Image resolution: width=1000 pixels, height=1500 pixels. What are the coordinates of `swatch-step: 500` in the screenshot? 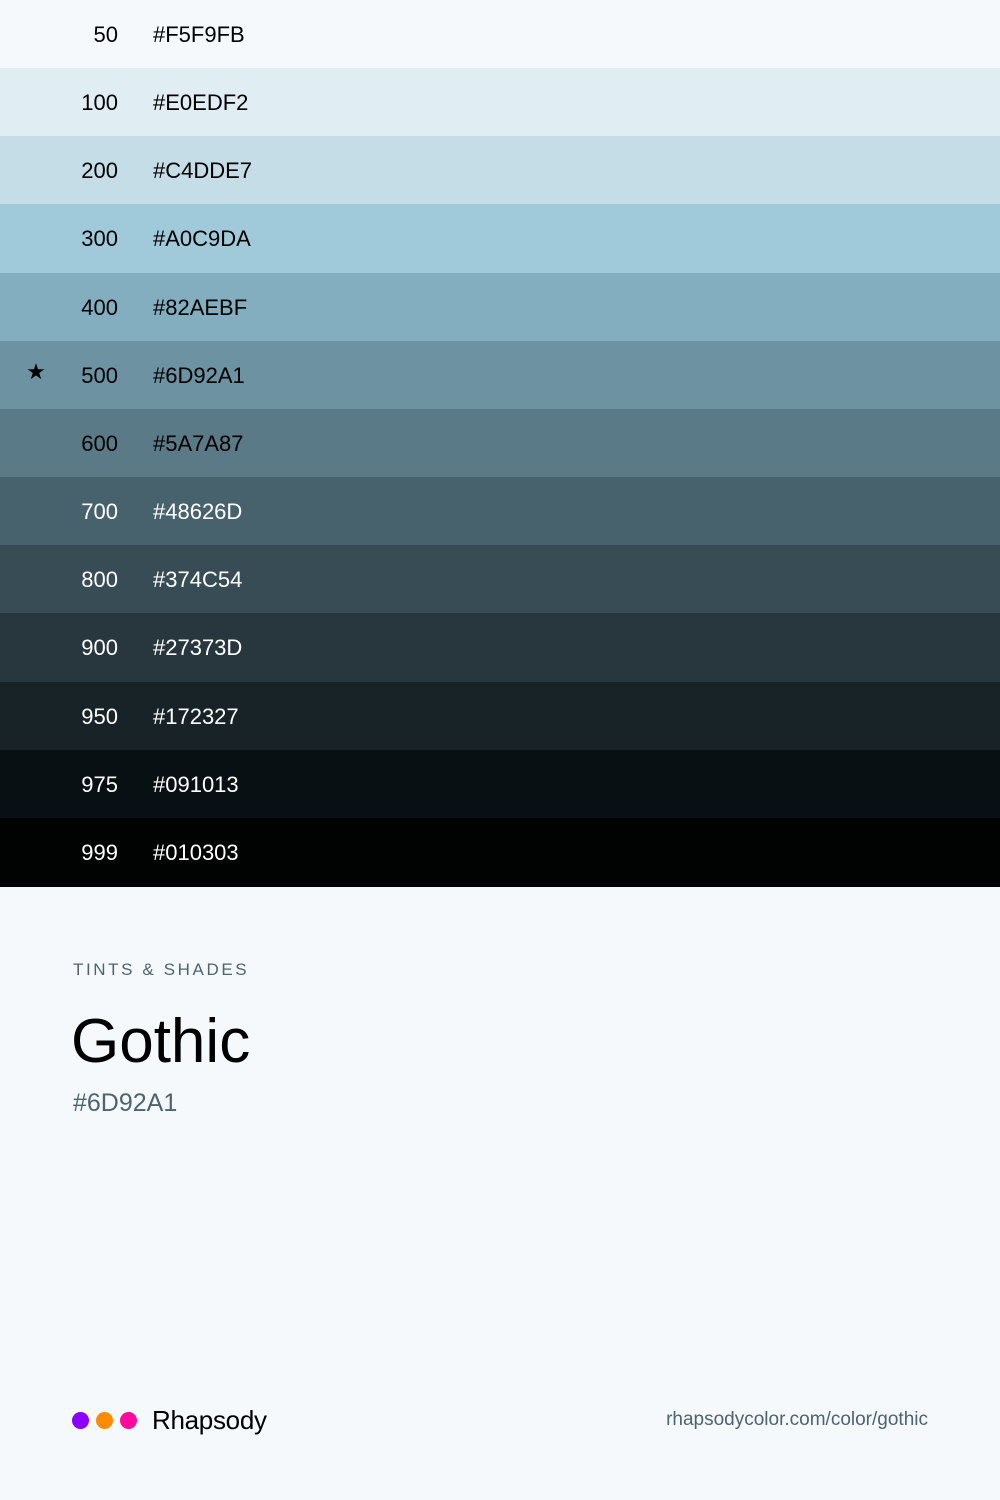 It's located at (99, 375).